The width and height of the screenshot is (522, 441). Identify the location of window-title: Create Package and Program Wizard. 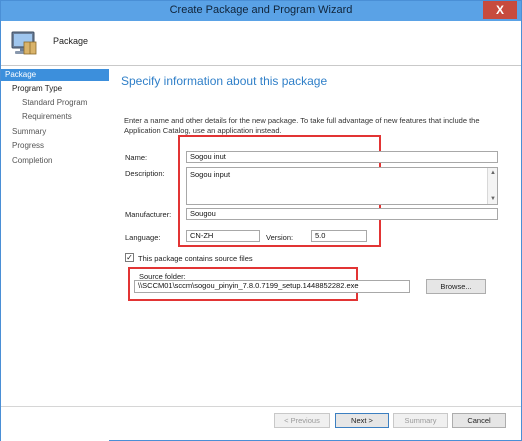
(261, 10).